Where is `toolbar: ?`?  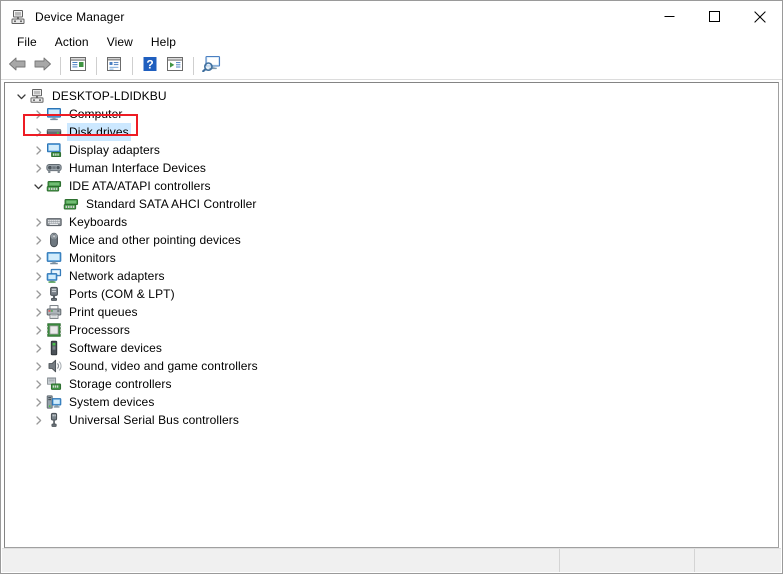
toolbar: ? is located at coordinates (391, 66).